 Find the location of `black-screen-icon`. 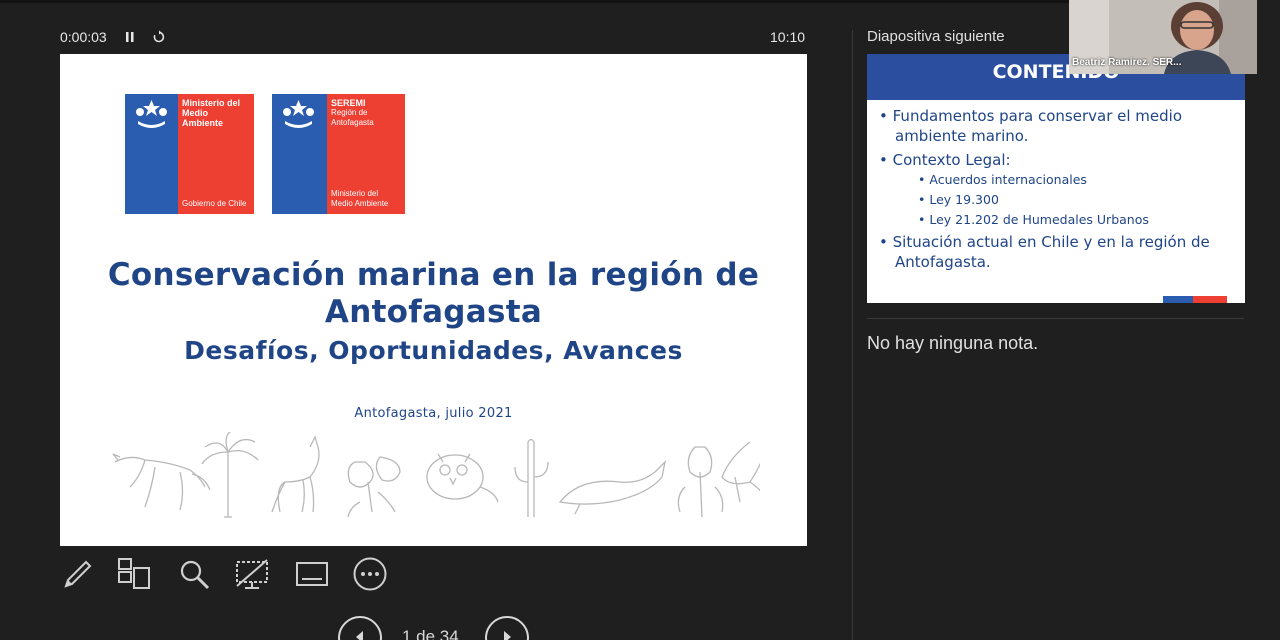

black-screen-icon is located at coordinates (252, 574).